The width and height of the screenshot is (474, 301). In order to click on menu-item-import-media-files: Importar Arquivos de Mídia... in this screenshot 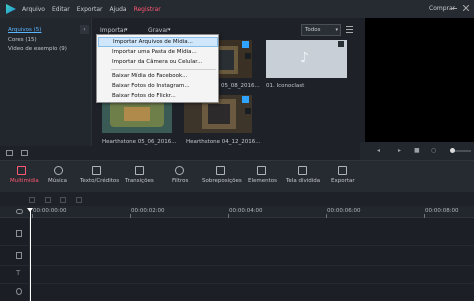, I will do `click(158, 42)`.